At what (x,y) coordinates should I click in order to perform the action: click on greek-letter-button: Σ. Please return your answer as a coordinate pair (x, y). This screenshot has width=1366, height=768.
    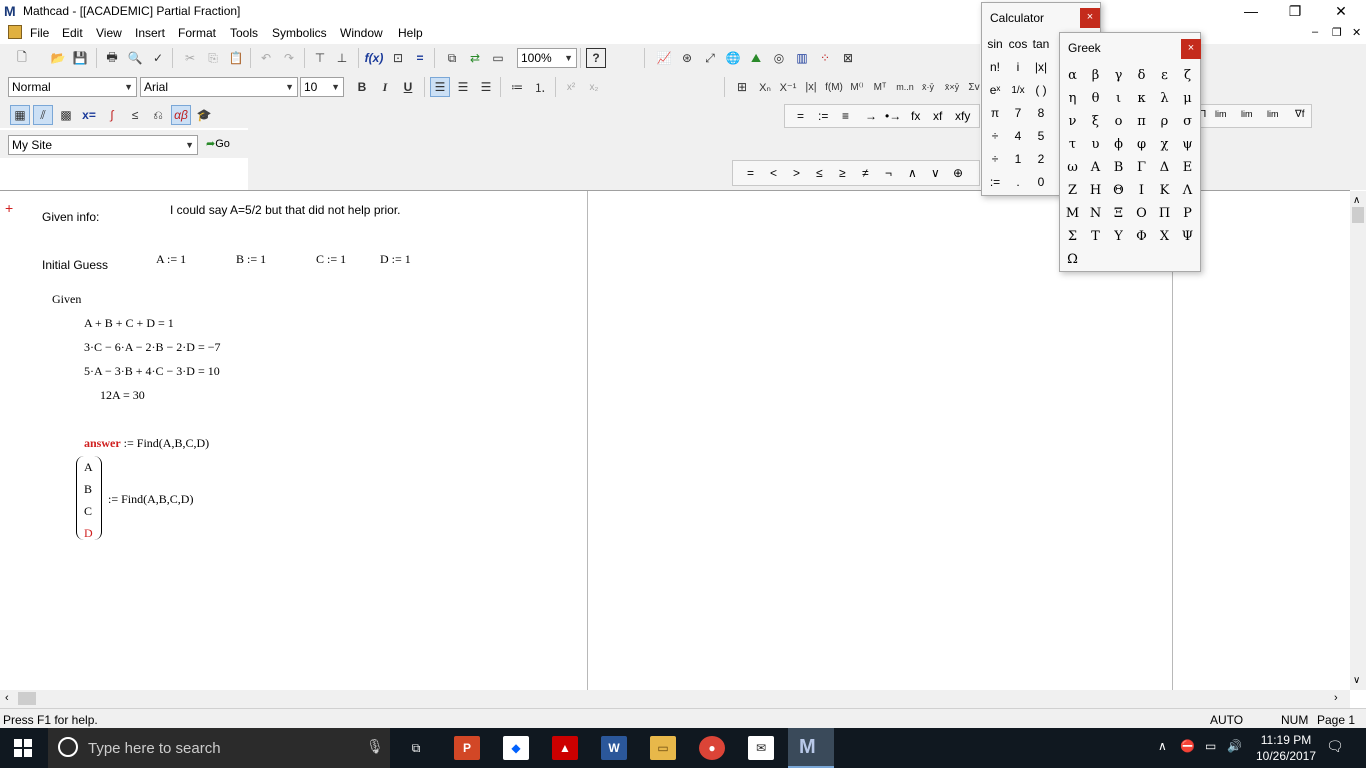
    Looking at the image, I should click on (1072, 236).